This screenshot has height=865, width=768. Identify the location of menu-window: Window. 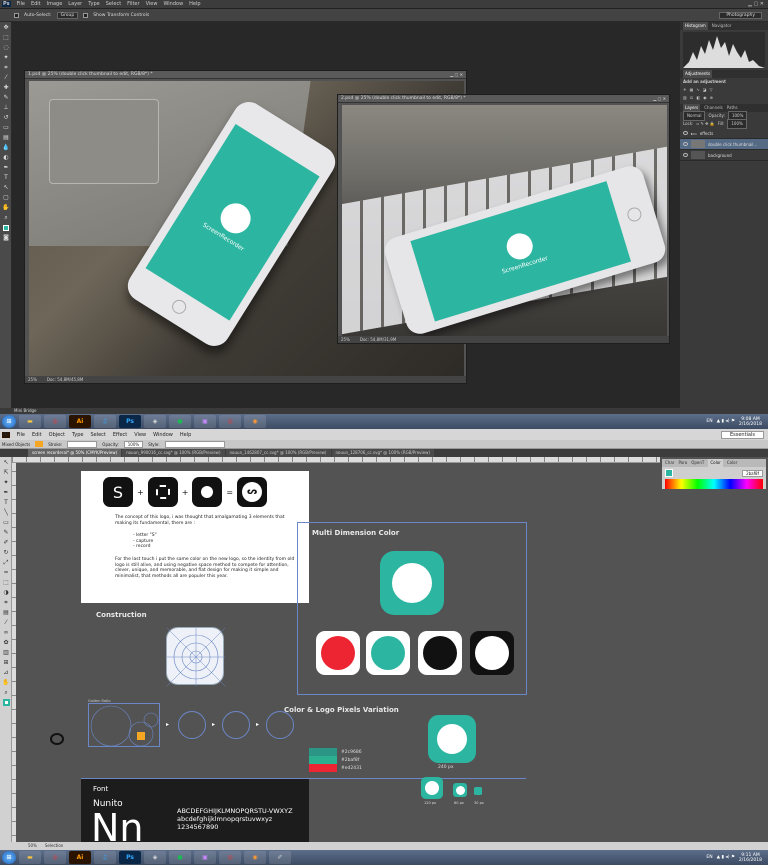
(173, 4).